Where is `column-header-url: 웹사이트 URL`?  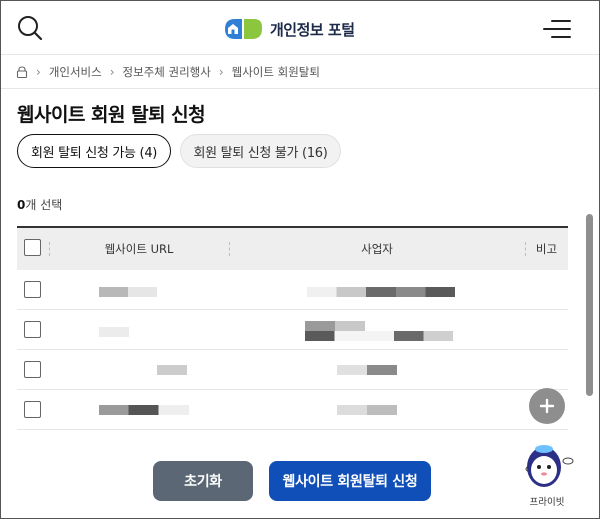 column-header-url: 웹사이트 URL is located at coordinates (139, 249).